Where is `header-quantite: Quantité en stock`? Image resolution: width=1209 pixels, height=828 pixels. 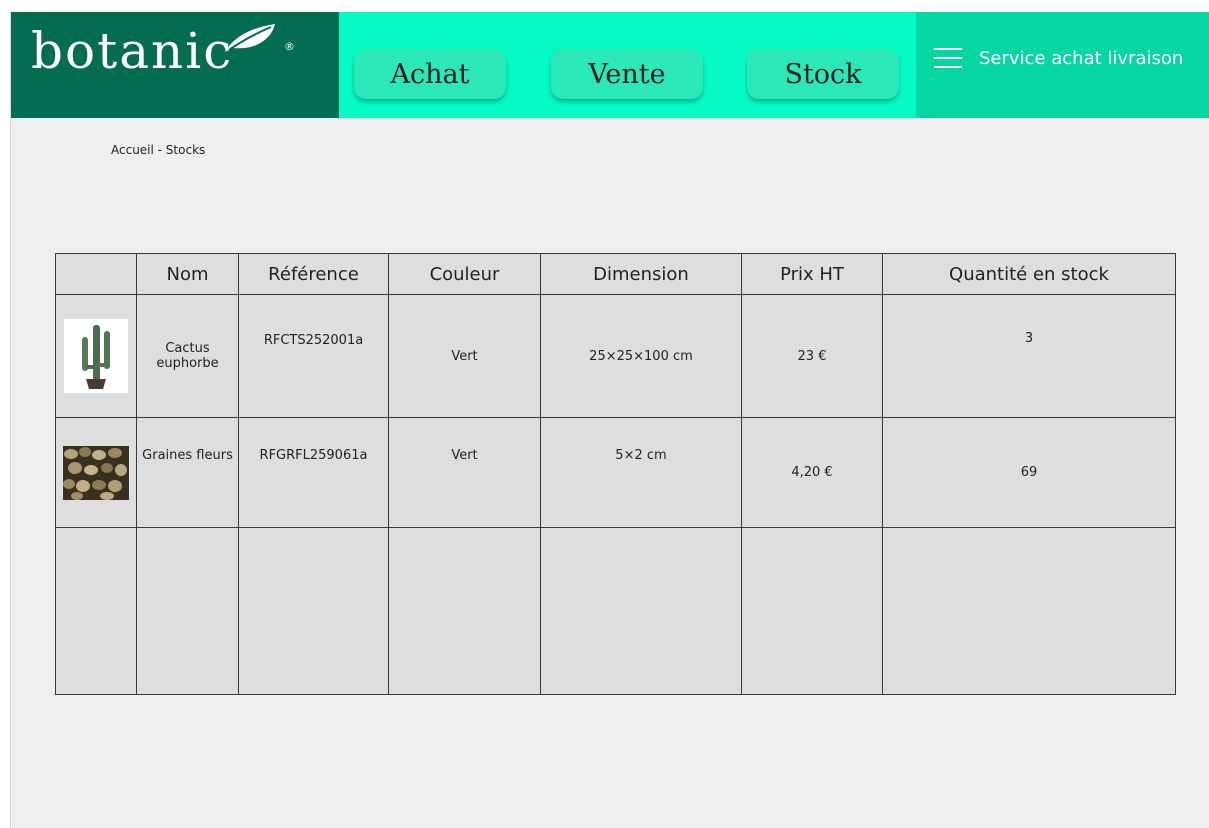 header-quantite: Quantité en stock is located at coordinates (1029, 274).